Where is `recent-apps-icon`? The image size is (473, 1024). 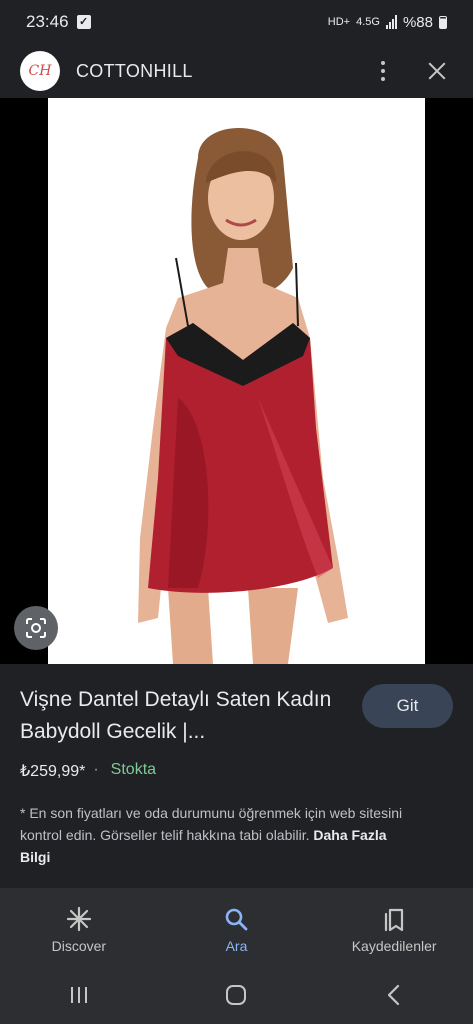 recent-apps-icon is located at coordinates (79, 995).